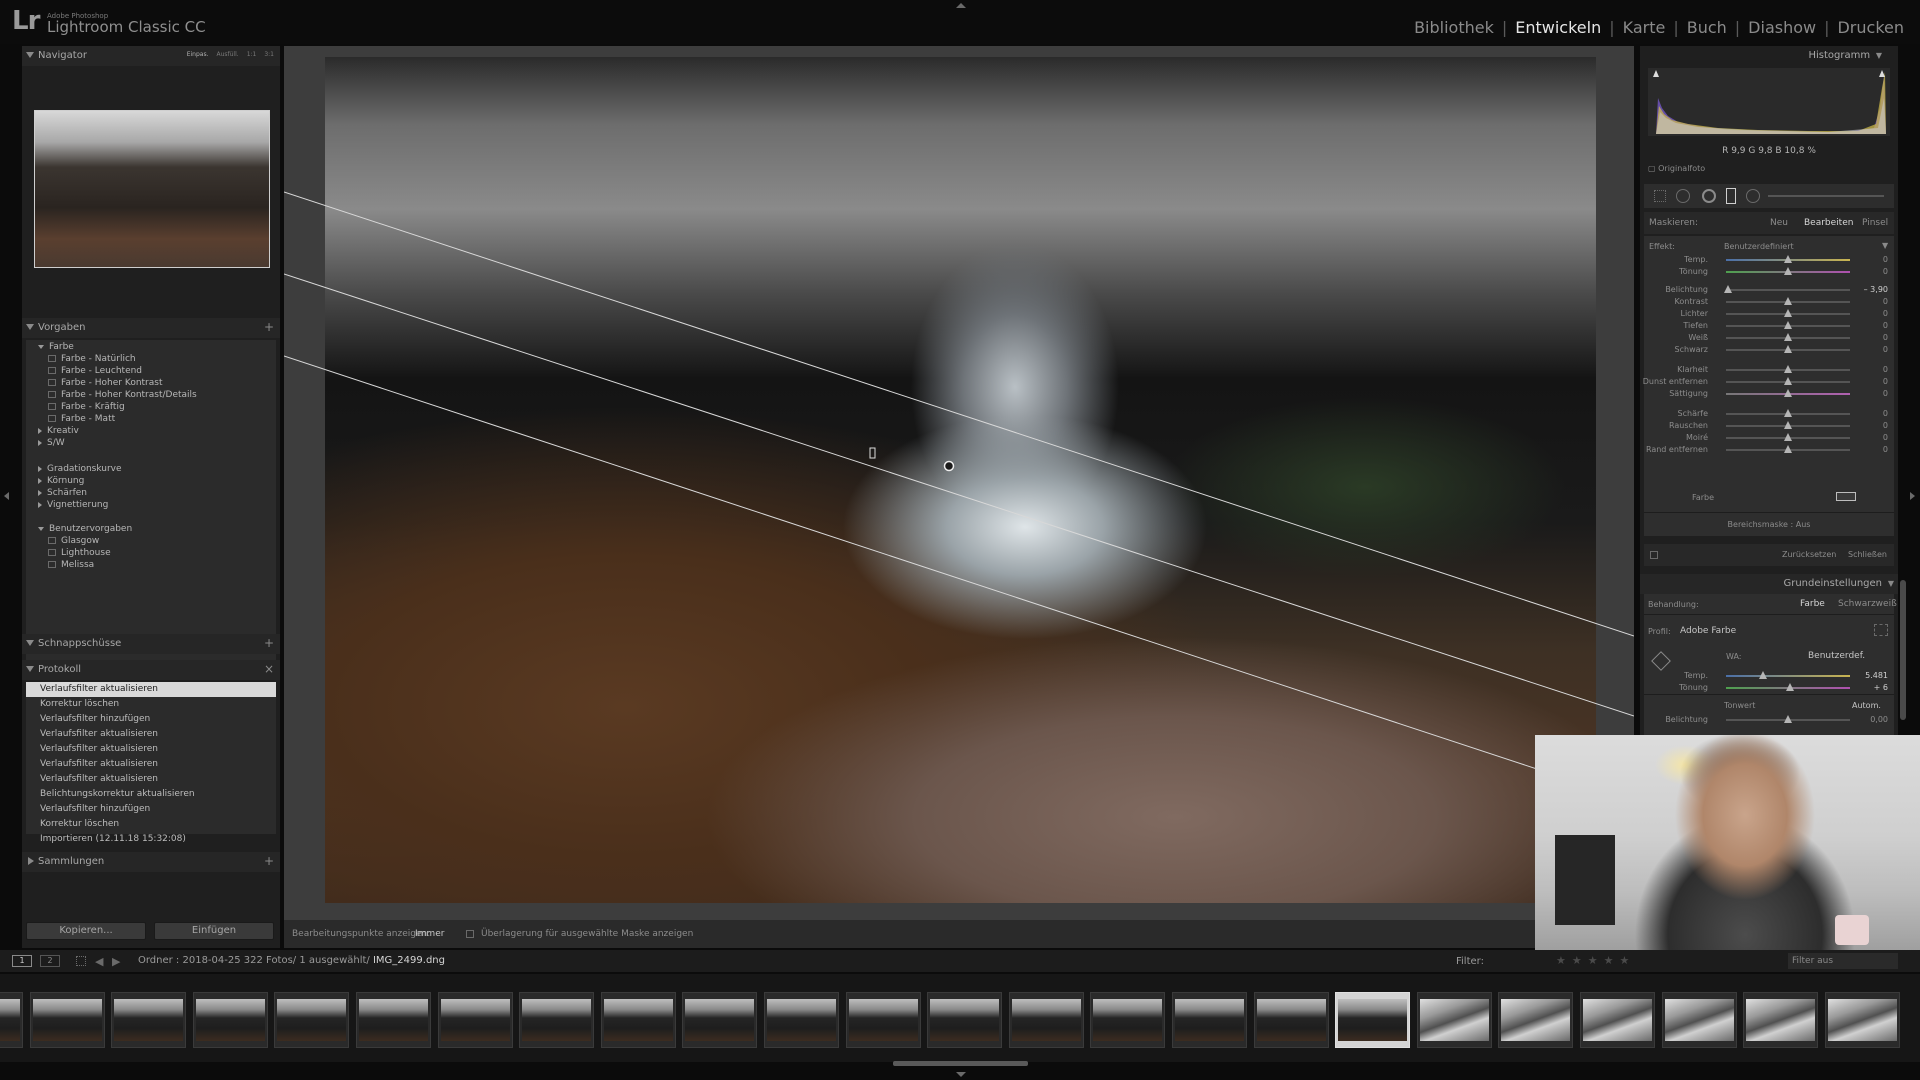  I want to click on histogram-header: Histogramm ▼, so click(1769, 55).